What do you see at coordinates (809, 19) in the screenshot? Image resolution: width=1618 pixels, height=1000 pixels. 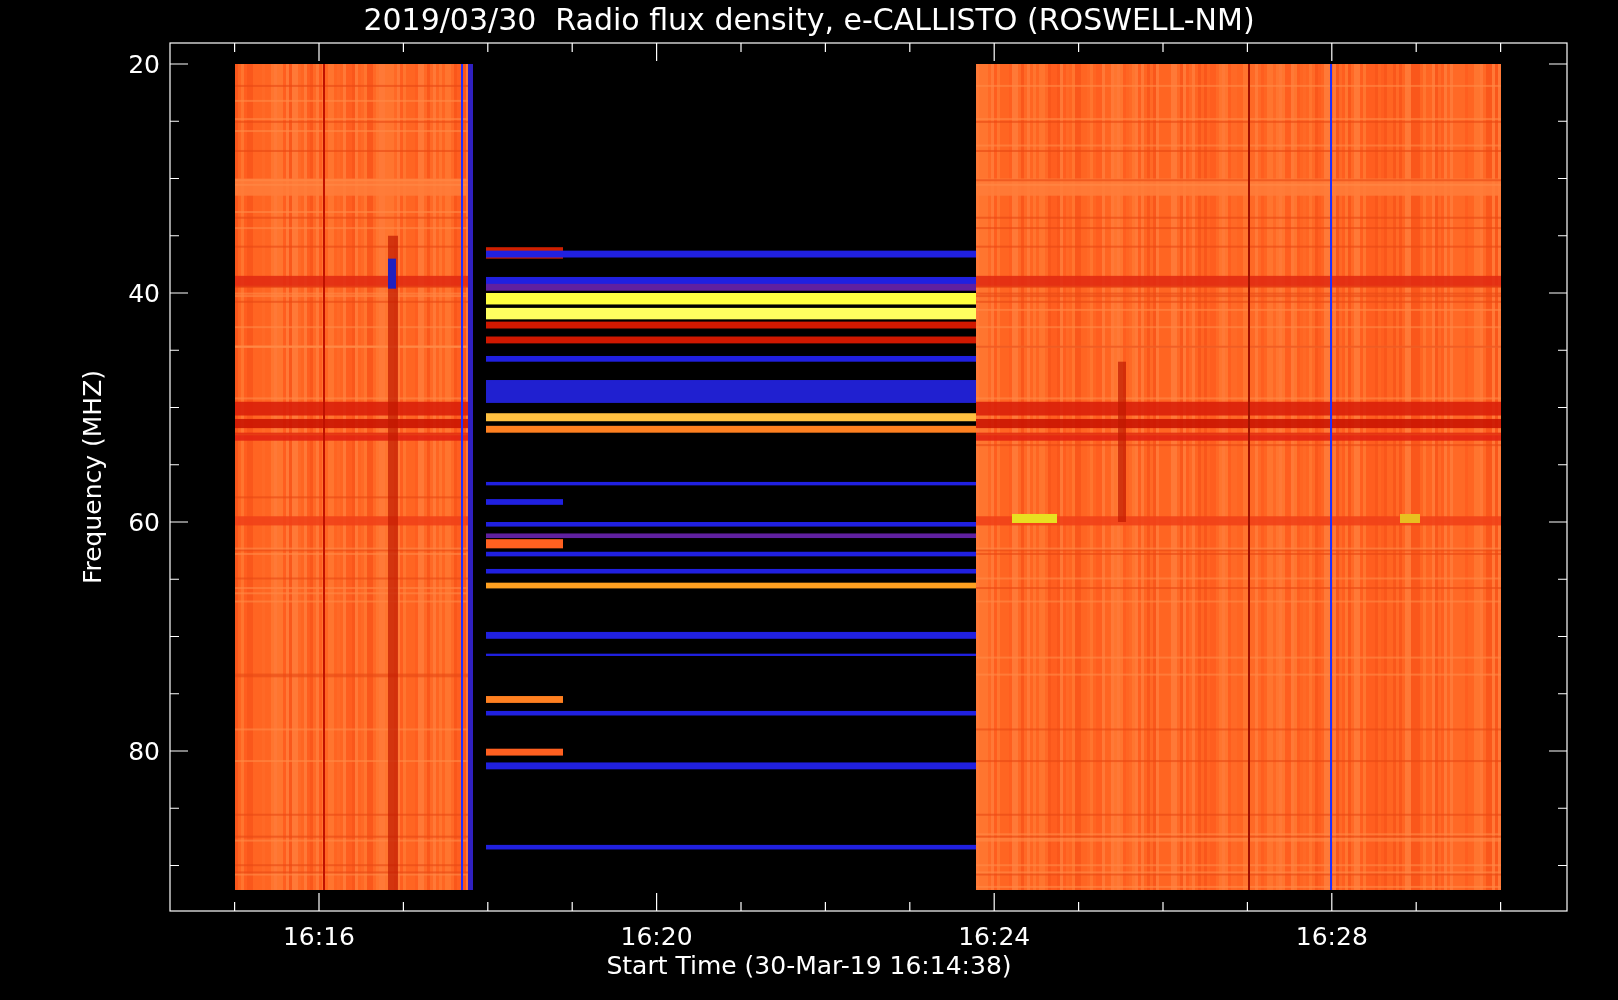 I see `chart-title: 2019/03/30 Radio flux density, e-CALLISTO (ROSWELL-NM)` at bounding box center [809, 19].